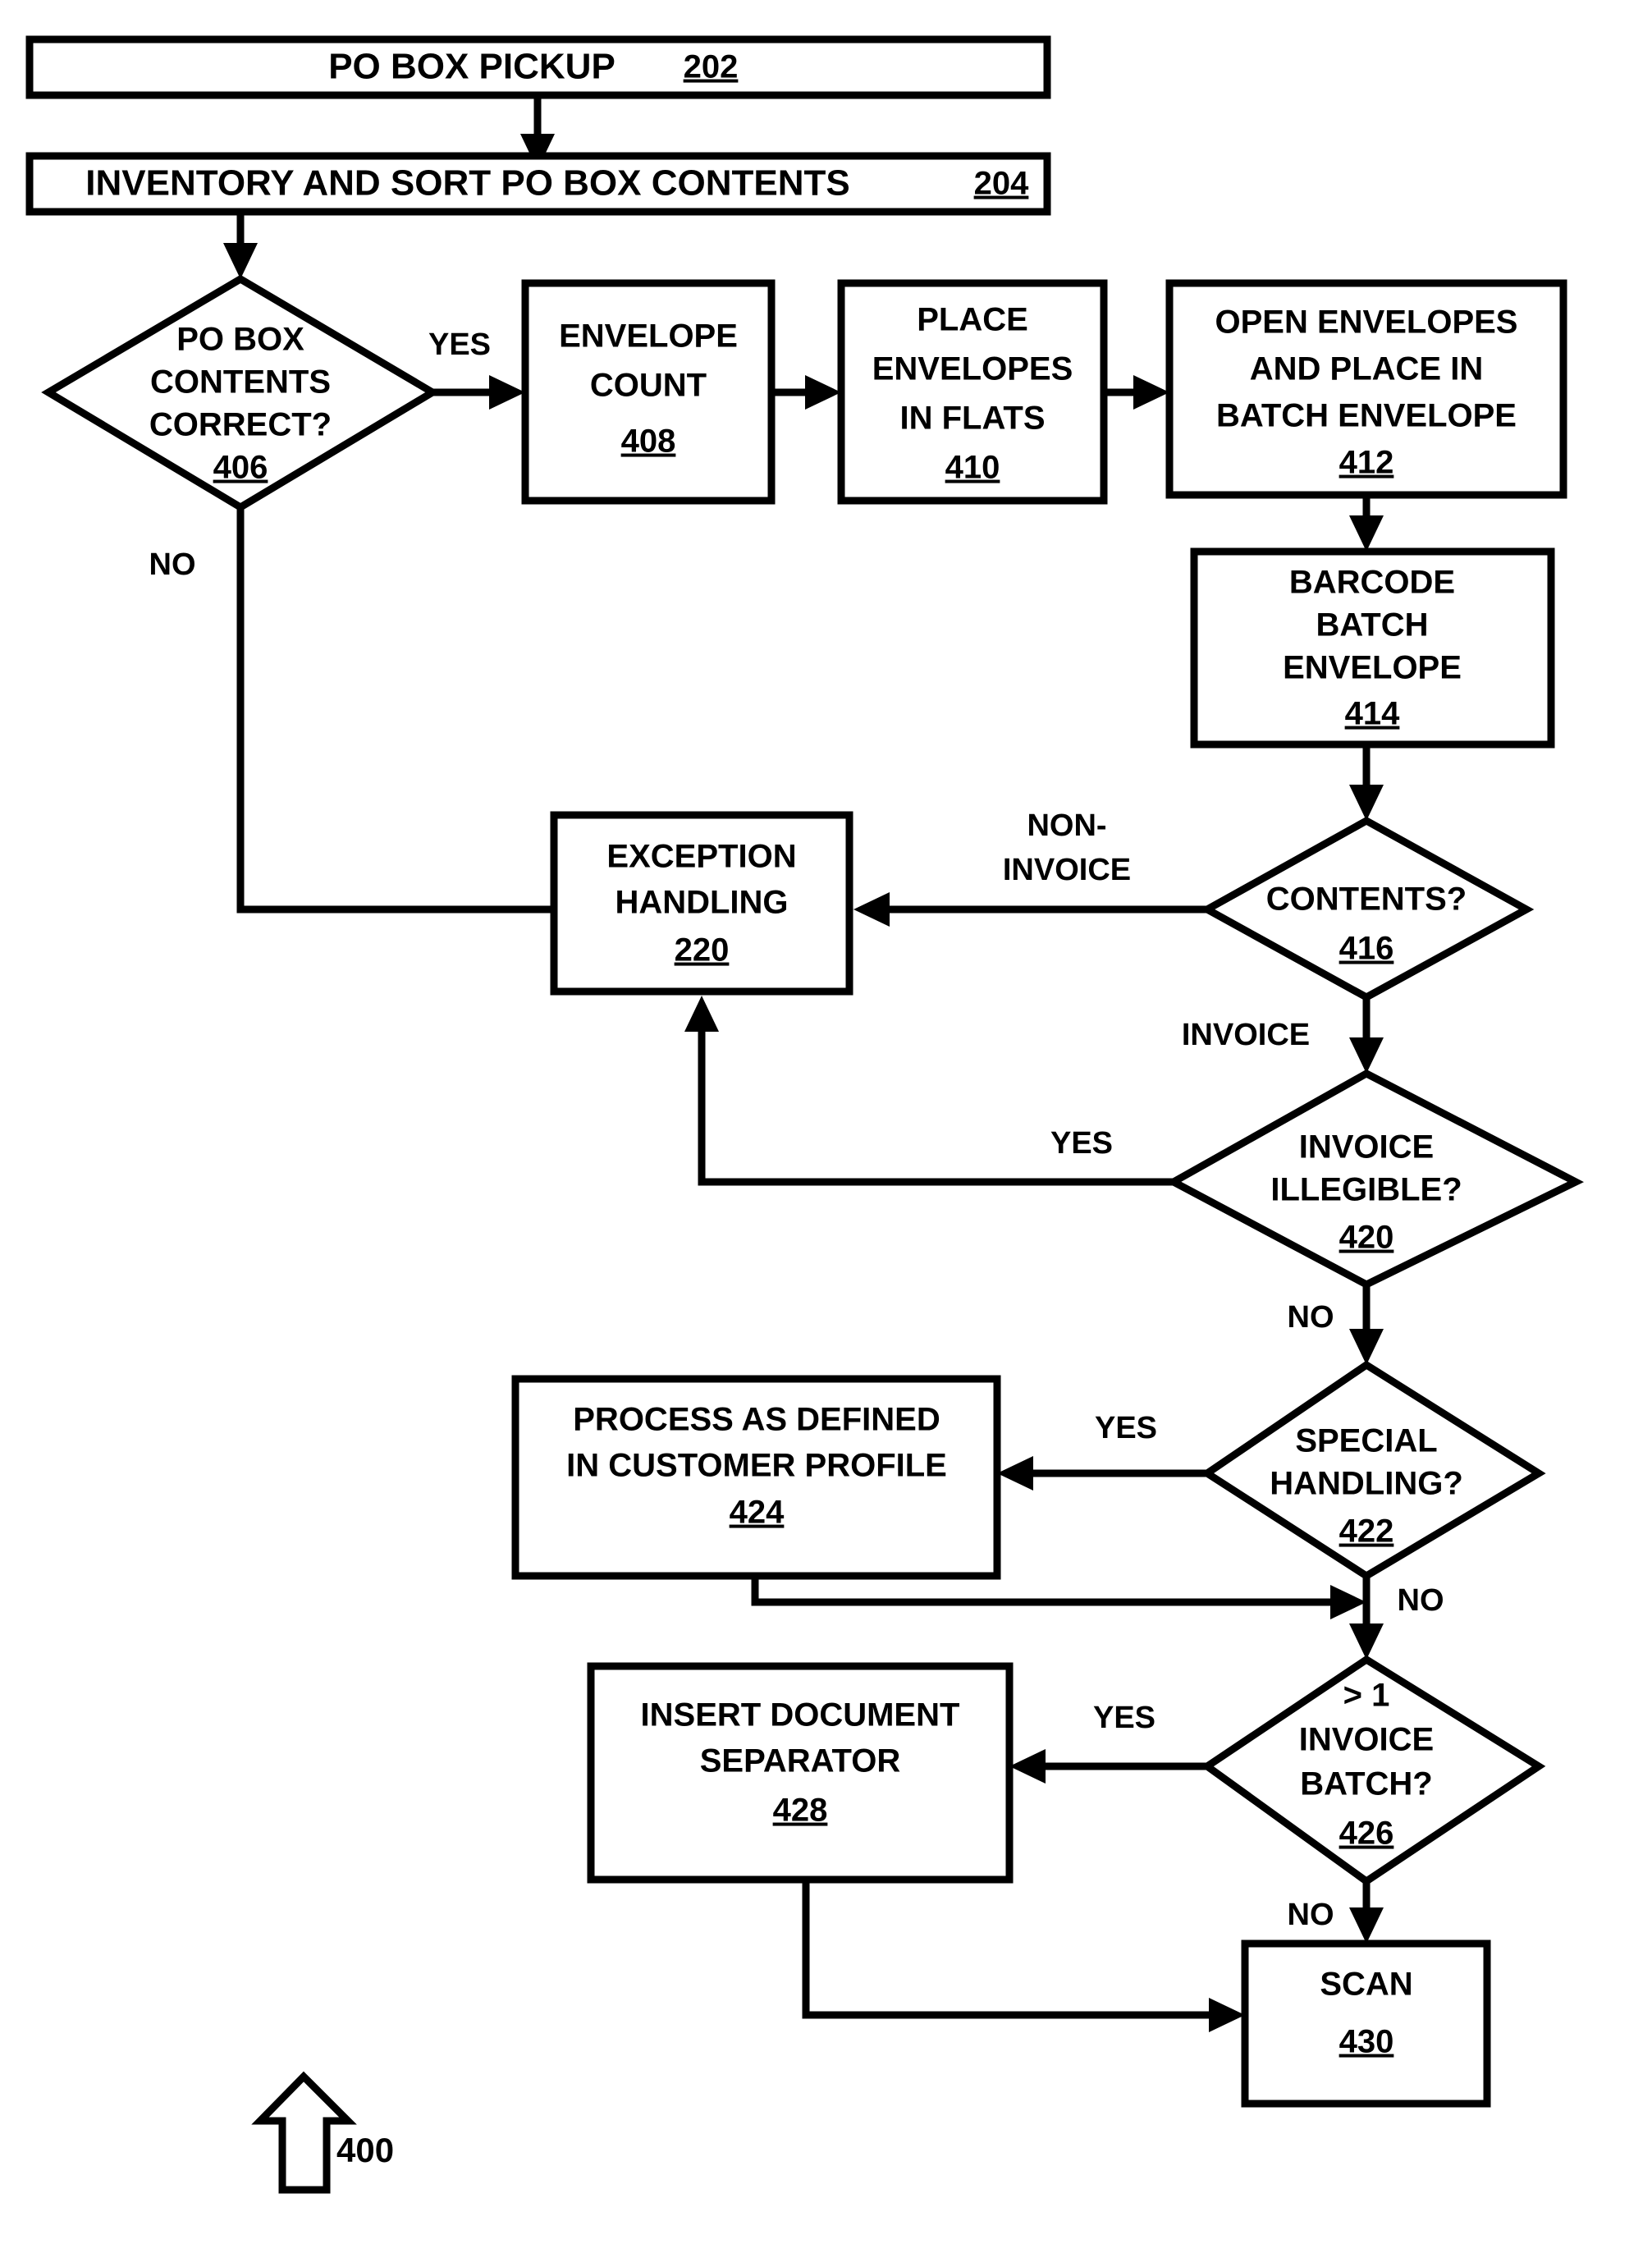 Image resolution: width=1652 pixels, height=2244 pixels. I want to click on node-414-line-1: BARCODE, so click(1372, 583).